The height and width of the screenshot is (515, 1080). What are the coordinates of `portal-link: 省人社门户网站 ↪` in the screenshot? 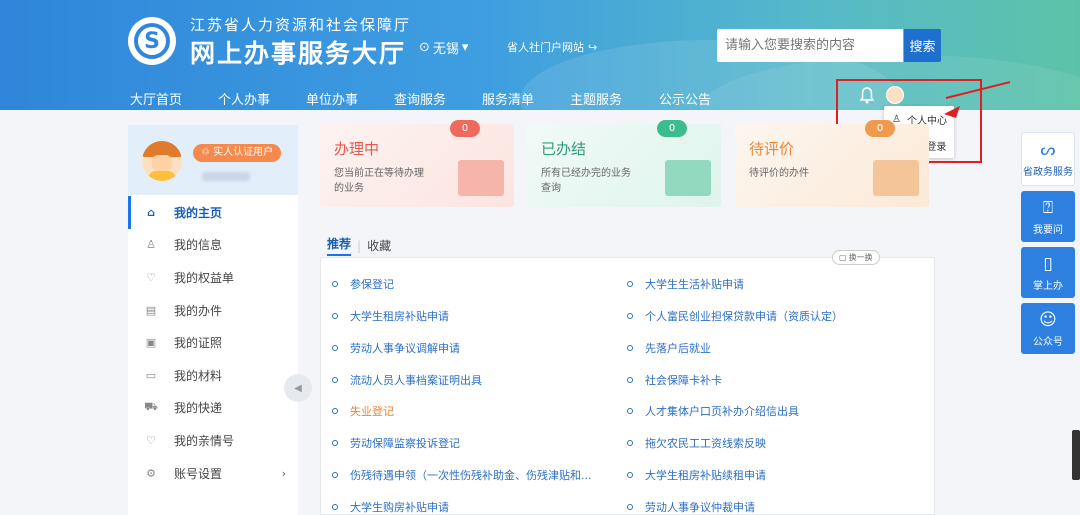 It's located at (552, 47).